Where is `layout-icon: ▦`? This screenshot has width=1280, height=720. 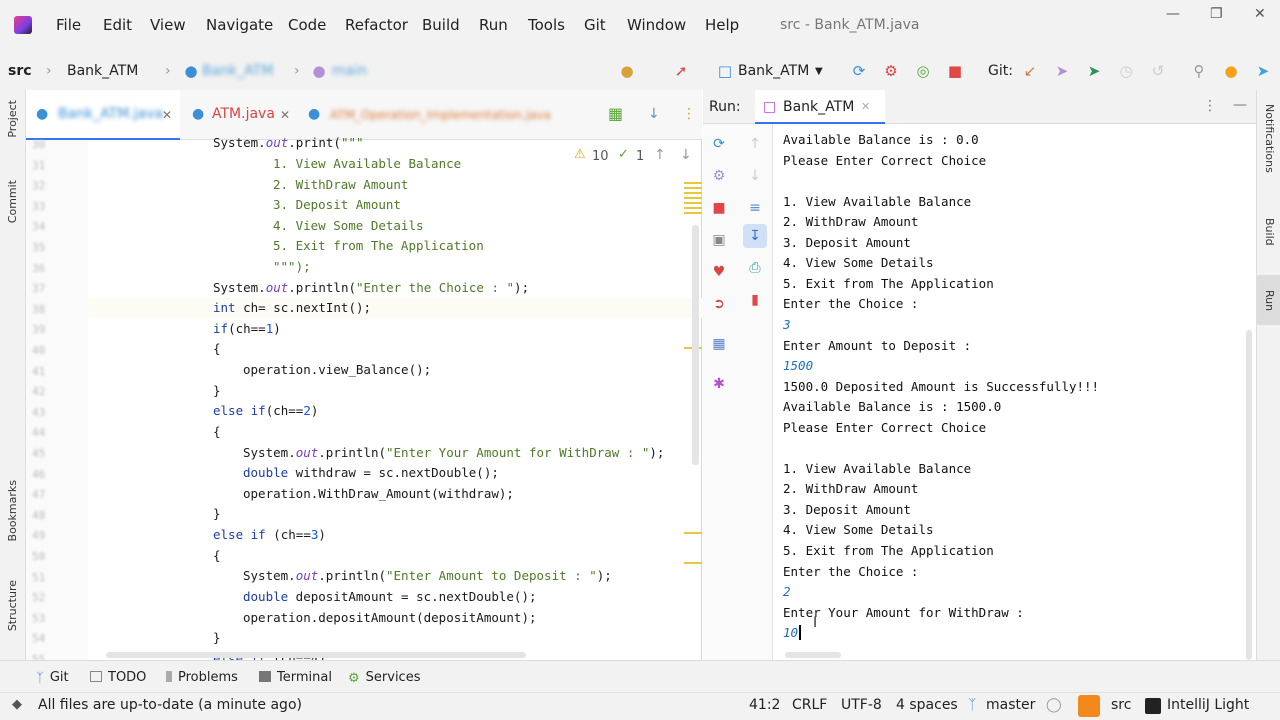
layout-icon: ▦ is located at coordinates (719, 344).